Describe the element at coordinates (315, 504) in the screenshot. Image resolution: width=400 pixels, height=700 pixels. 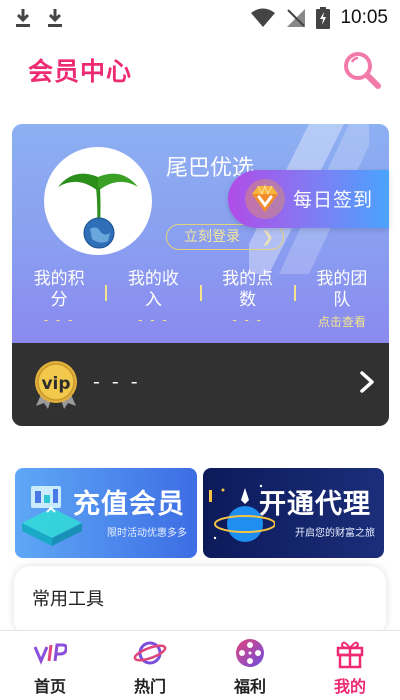
I see `agent-banner-title: 开通代理` at that location.